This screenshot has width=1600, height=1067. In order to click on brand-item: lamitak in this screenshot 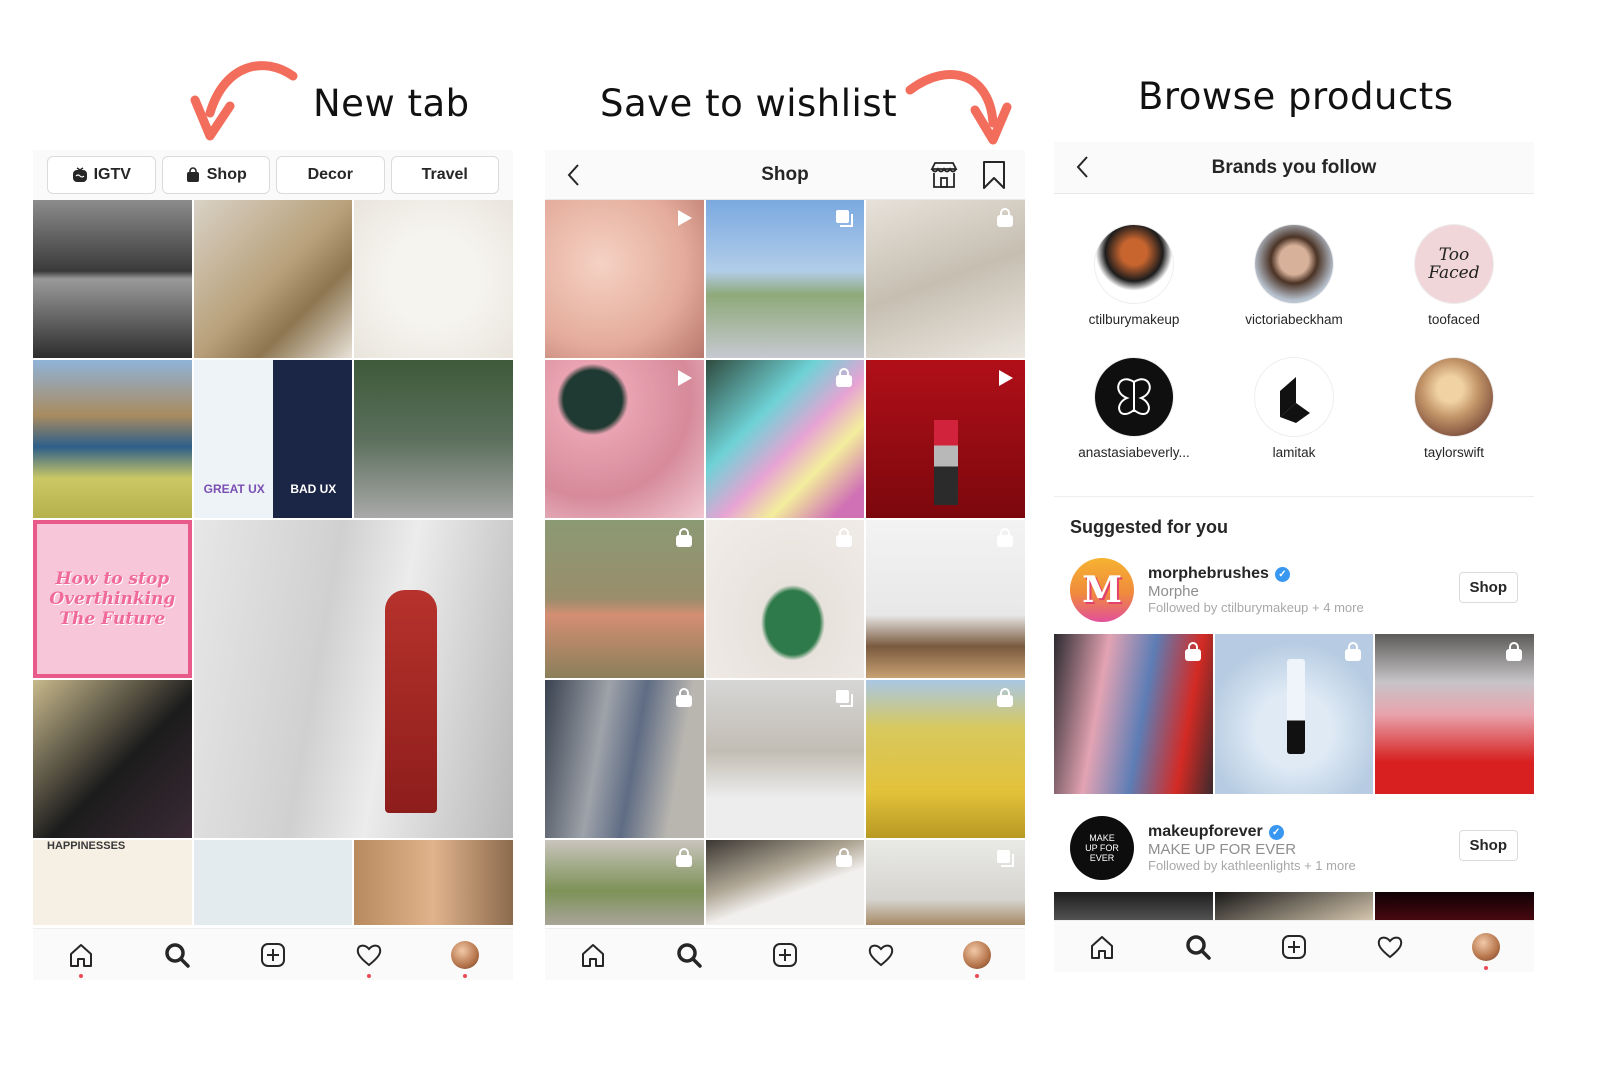, I will do `click(1294, 408)`.